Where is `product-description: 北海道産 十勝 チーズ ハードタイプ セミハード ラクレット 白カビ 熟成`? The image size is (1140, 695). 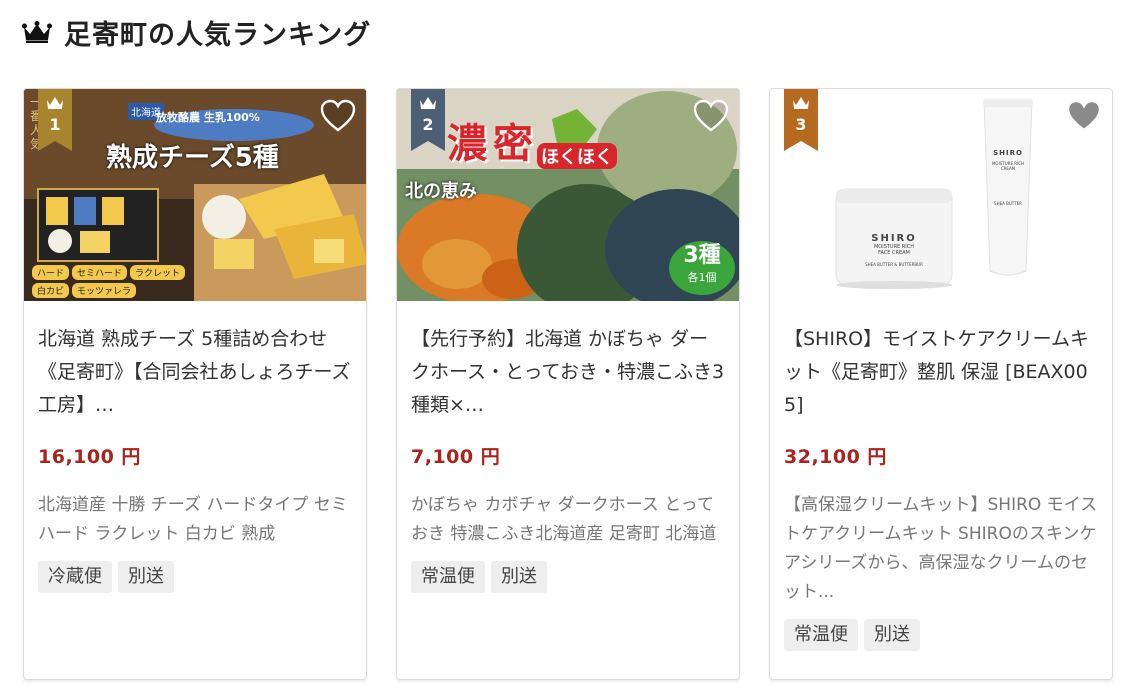
product-description: 北海道産 十勝 チーズ ハードタイプ セミハード ラクレット 白カビ 熟成 is located at coordinates (193, 519).